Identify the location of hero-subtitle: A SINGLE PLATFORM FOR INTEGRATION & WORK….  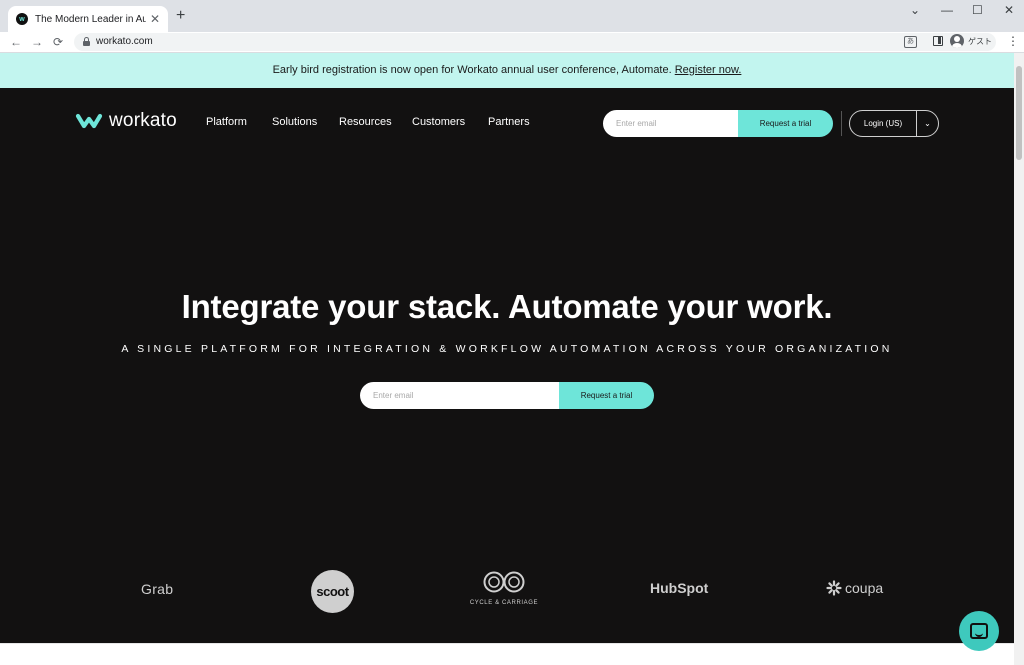
(507, 349).